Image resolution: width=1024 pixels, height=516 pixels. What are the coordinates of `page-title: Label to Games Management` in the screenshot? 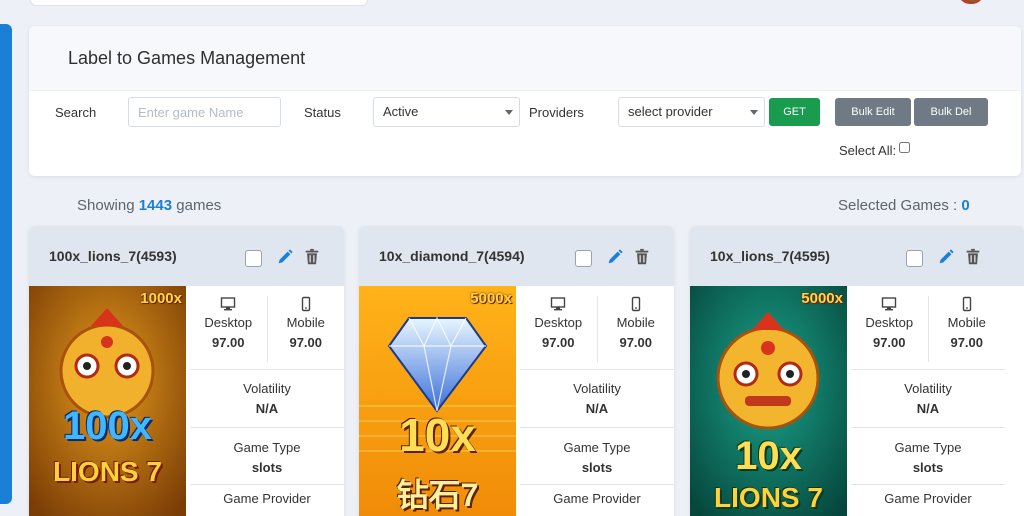 It's located at (187, 58).